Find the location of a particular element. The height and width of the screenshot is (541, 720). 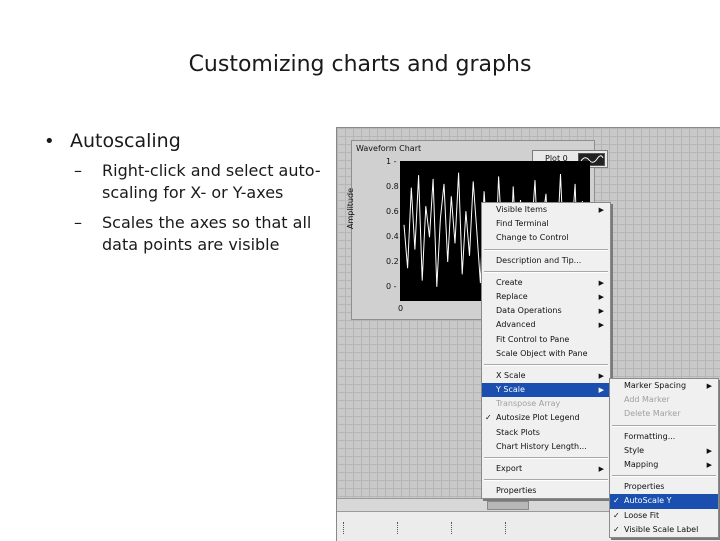

menu-item-visible-scale-label: ✓ Visible Scale Label is located at coordinates (664, 530).